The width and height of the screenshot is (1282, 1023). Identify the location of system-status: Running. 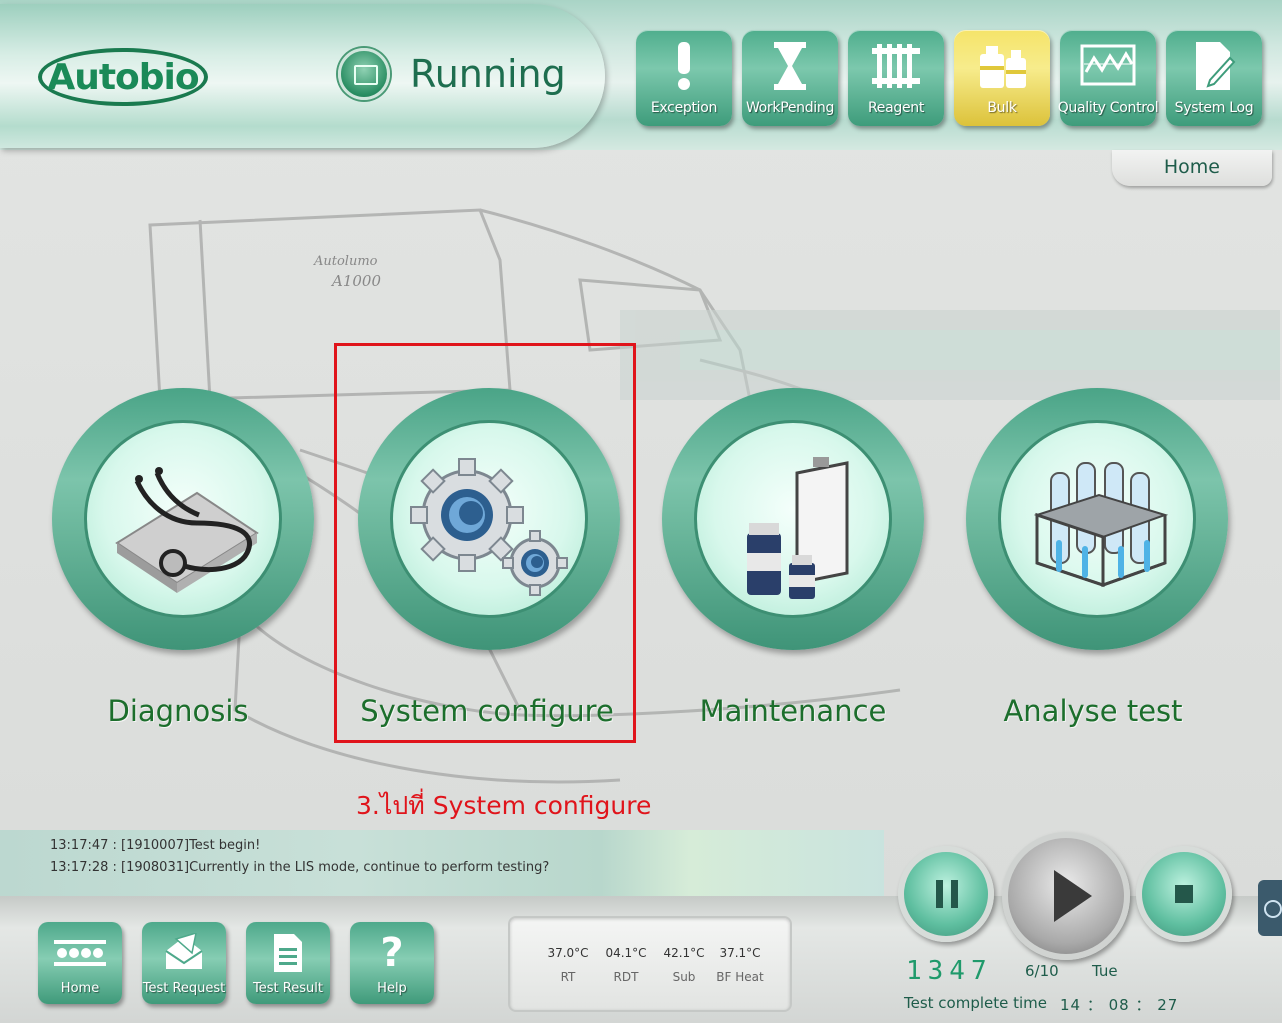
(488, 74).